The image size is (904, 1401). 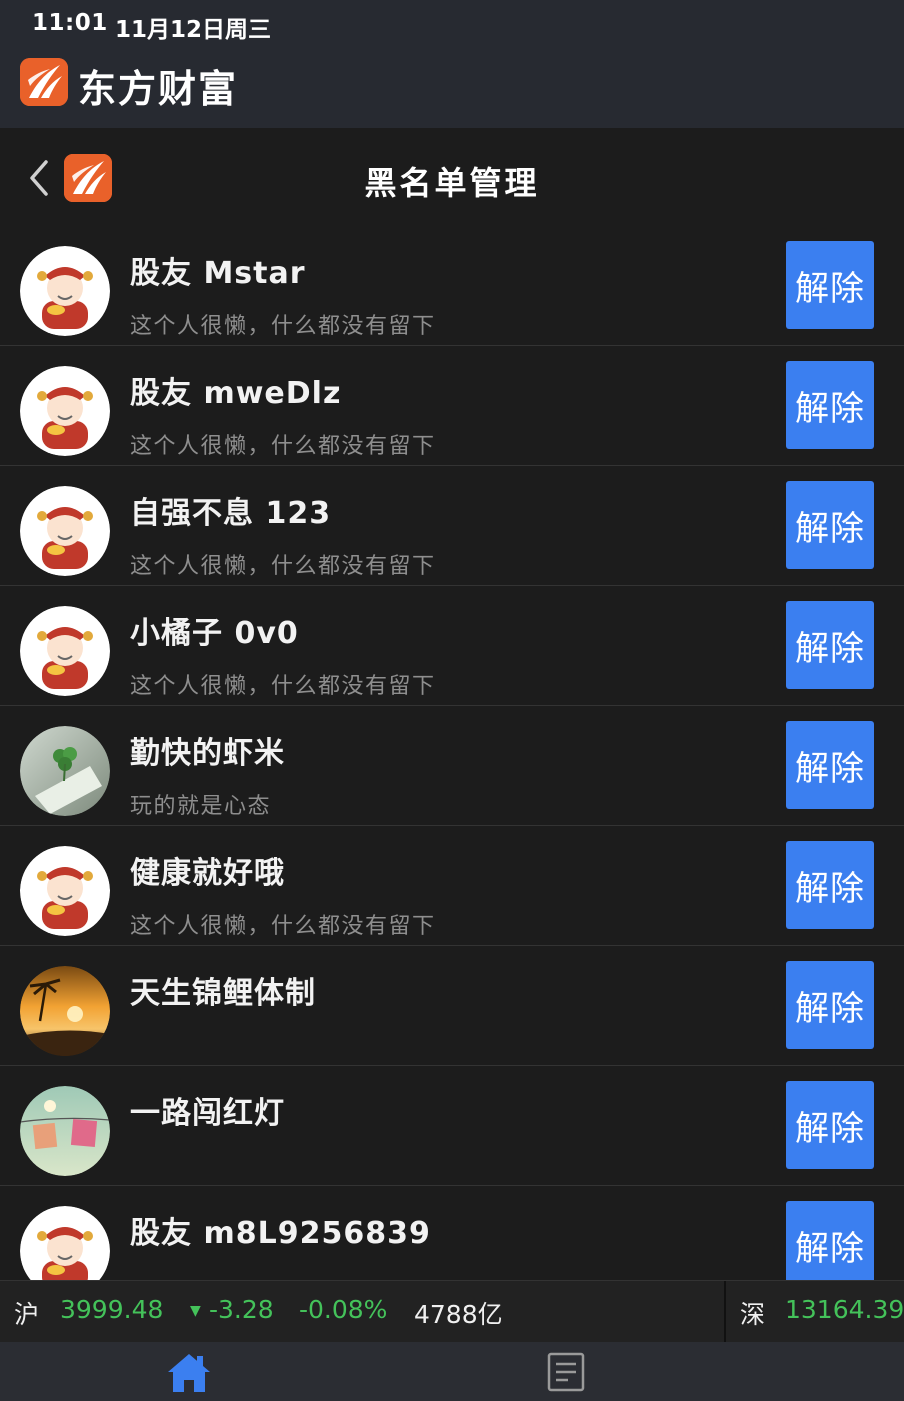 What do you see at coordinates (27, 1314) in the screenshot?
I see `sh-label: 沪` at bounding box center [27, 1314].